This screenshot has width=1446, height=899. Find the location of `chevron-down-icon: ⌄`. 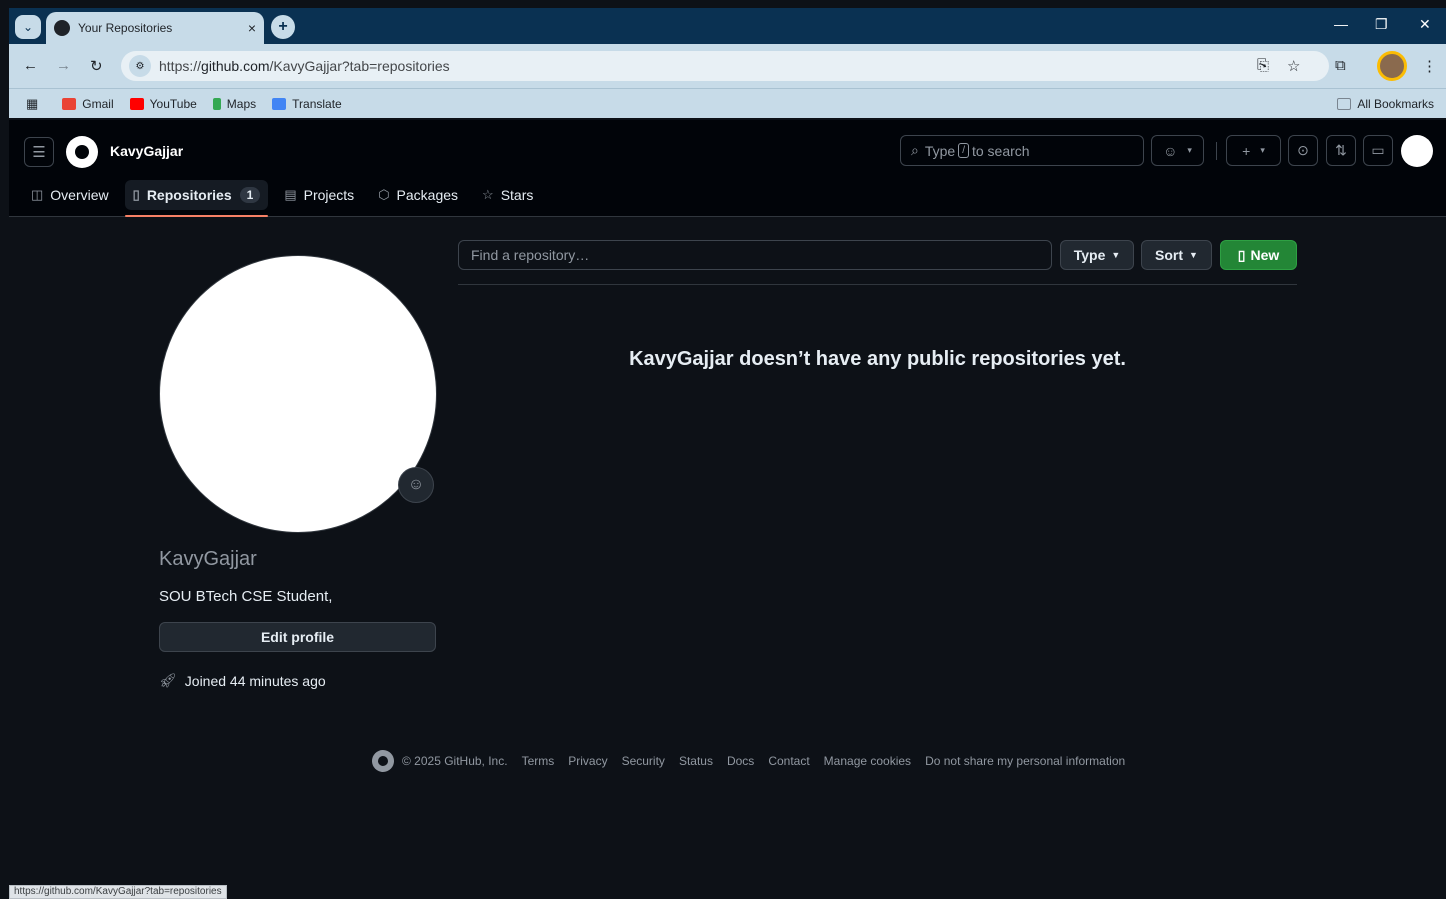

chevron-down-icon: ⌄ is located at coordinates (28, 27).